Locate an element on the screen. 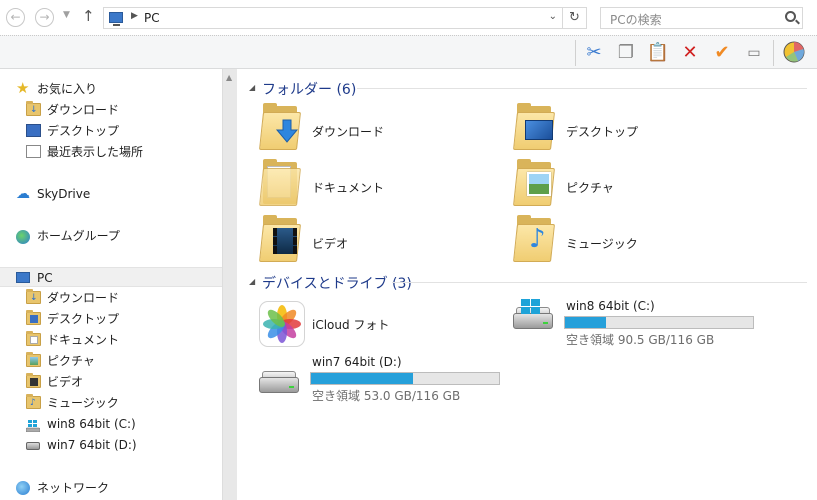 The height and width of the screenshot is (500, 817). sidebar-item-network: ネットワーク is located at coordinates (111, 488).